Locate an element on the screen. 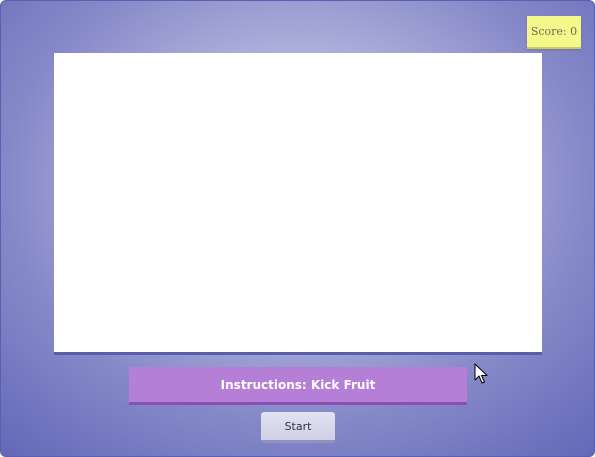  score-text: Score: 0 is located at coordinates (554, 31).